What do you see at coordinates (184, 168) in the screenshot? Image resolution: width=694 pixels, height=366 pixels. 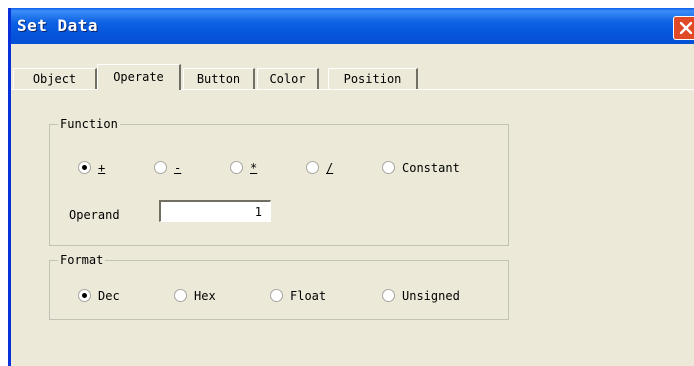 I see `function-radio-minus: -` at bounding box center [184, 168].